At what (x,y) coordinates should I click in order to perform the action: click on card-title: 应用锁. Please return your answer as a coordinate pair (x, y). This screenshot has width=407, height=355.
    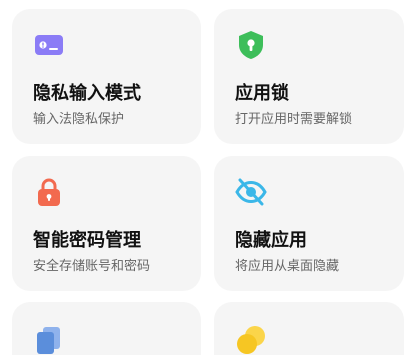
    Looking at the image, I should click on (262, 93).